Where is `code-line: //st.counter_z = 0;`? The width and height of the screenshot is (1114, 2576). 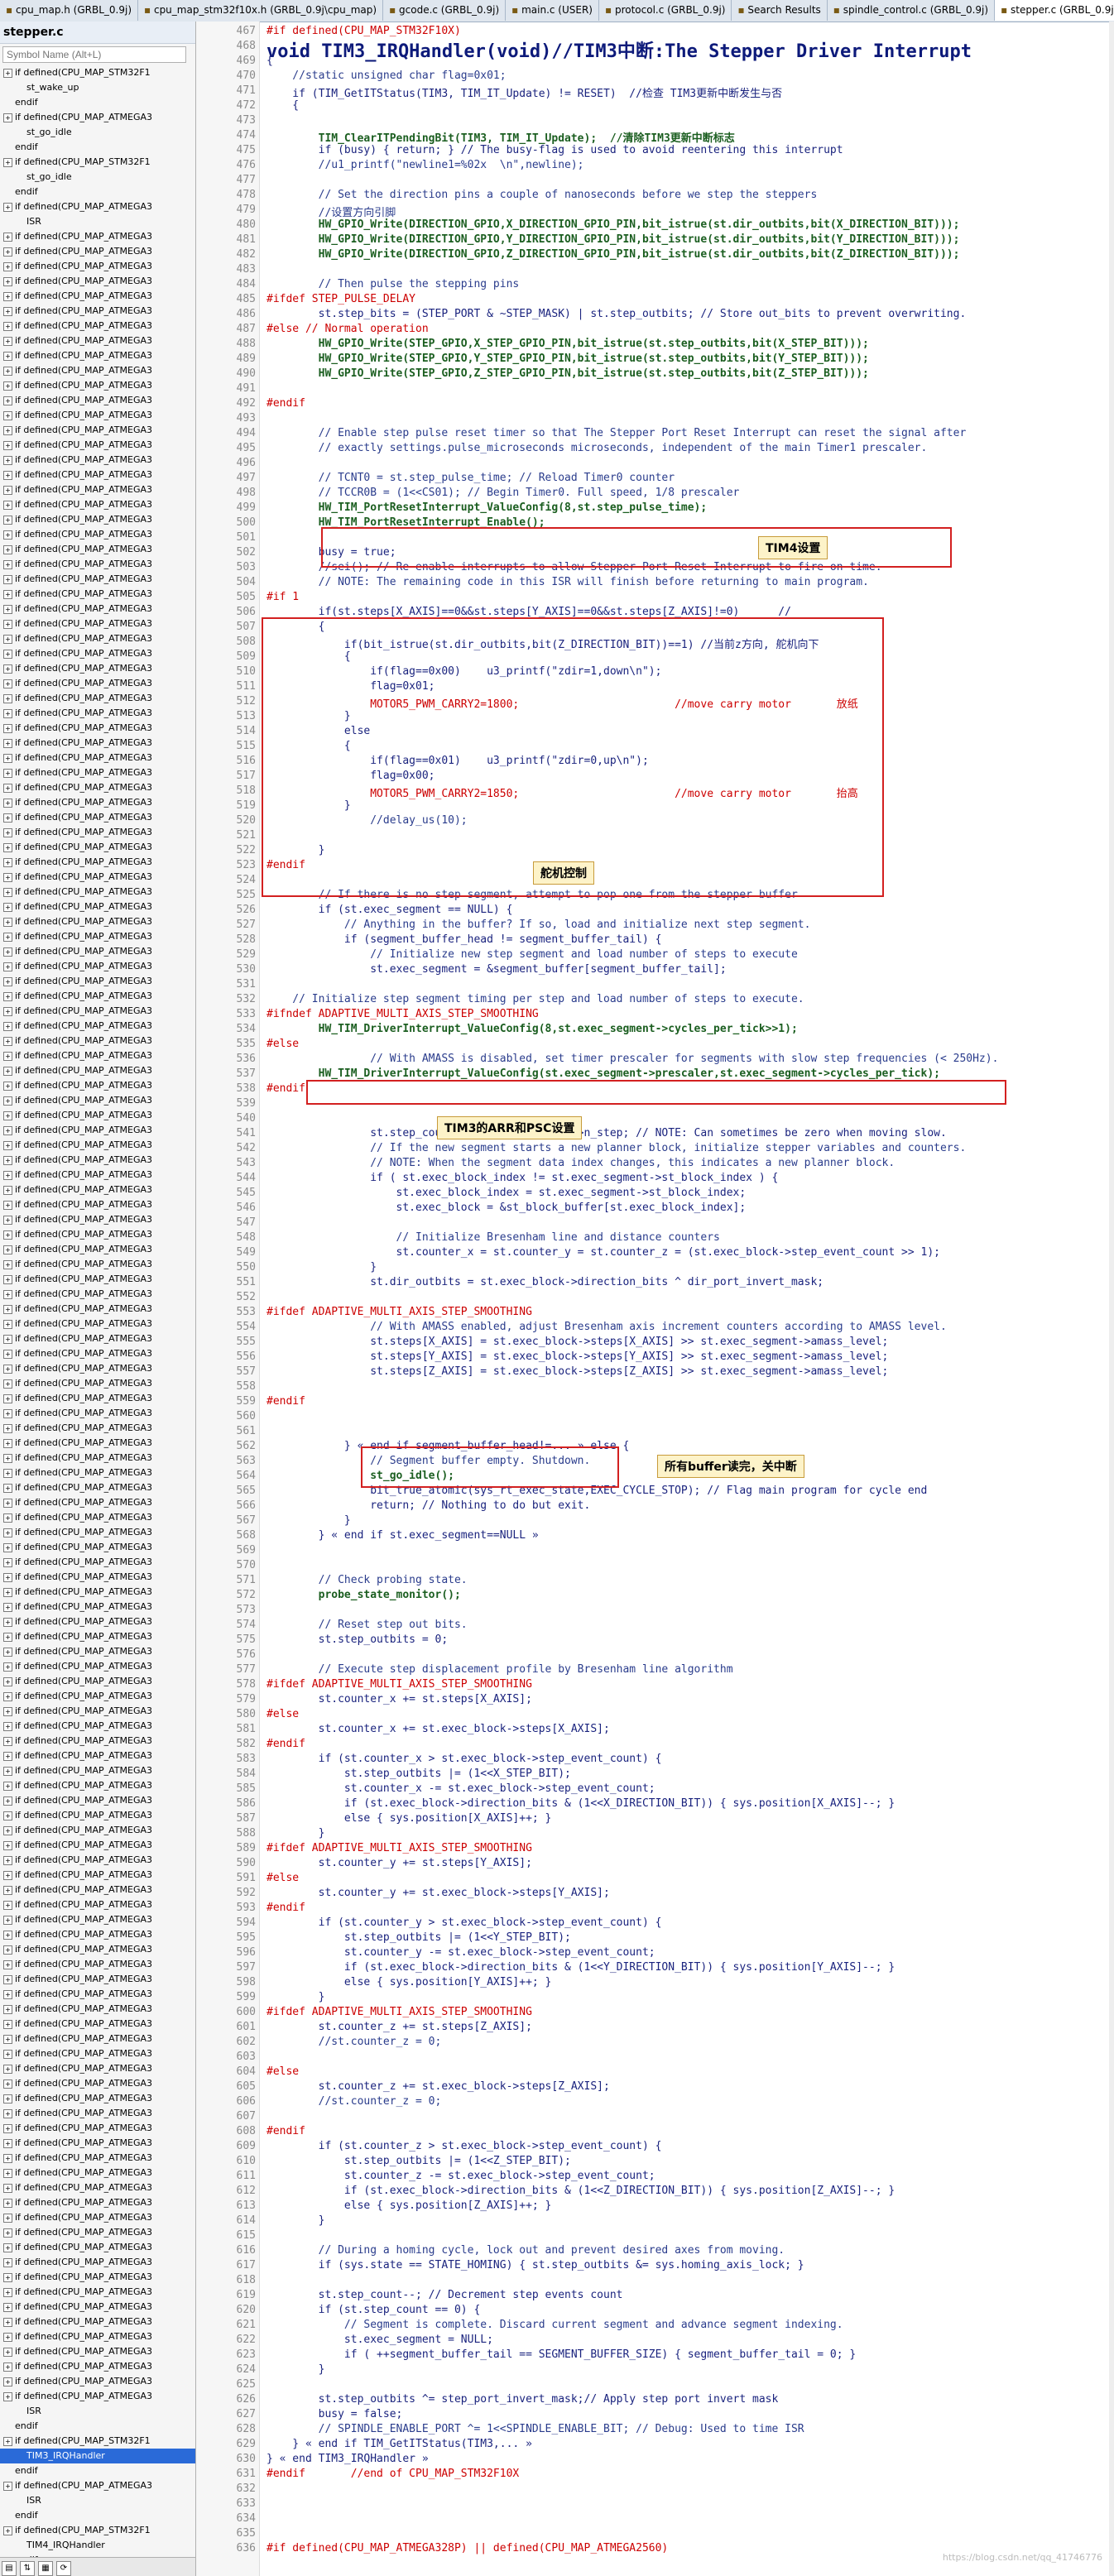
code-line: //st.counter_z = 0; is located at coordinates (354, 2102).